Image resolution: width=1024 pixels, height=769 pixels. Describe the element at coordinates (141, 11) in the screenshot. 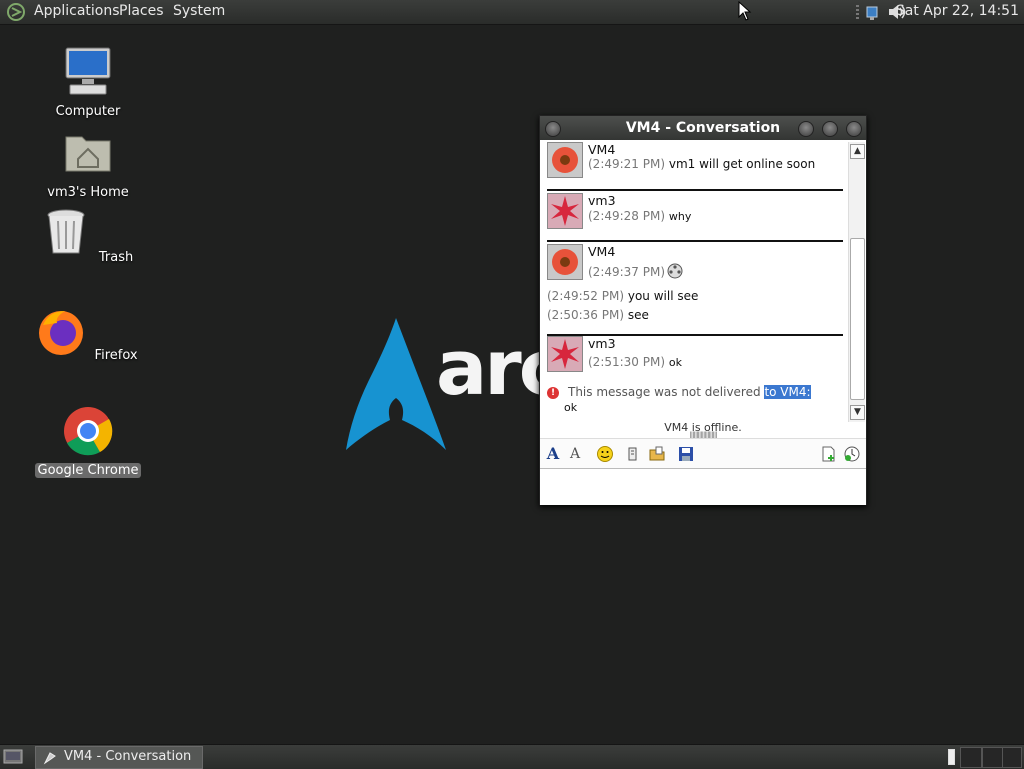

I see `places-menu: Places` at that location.